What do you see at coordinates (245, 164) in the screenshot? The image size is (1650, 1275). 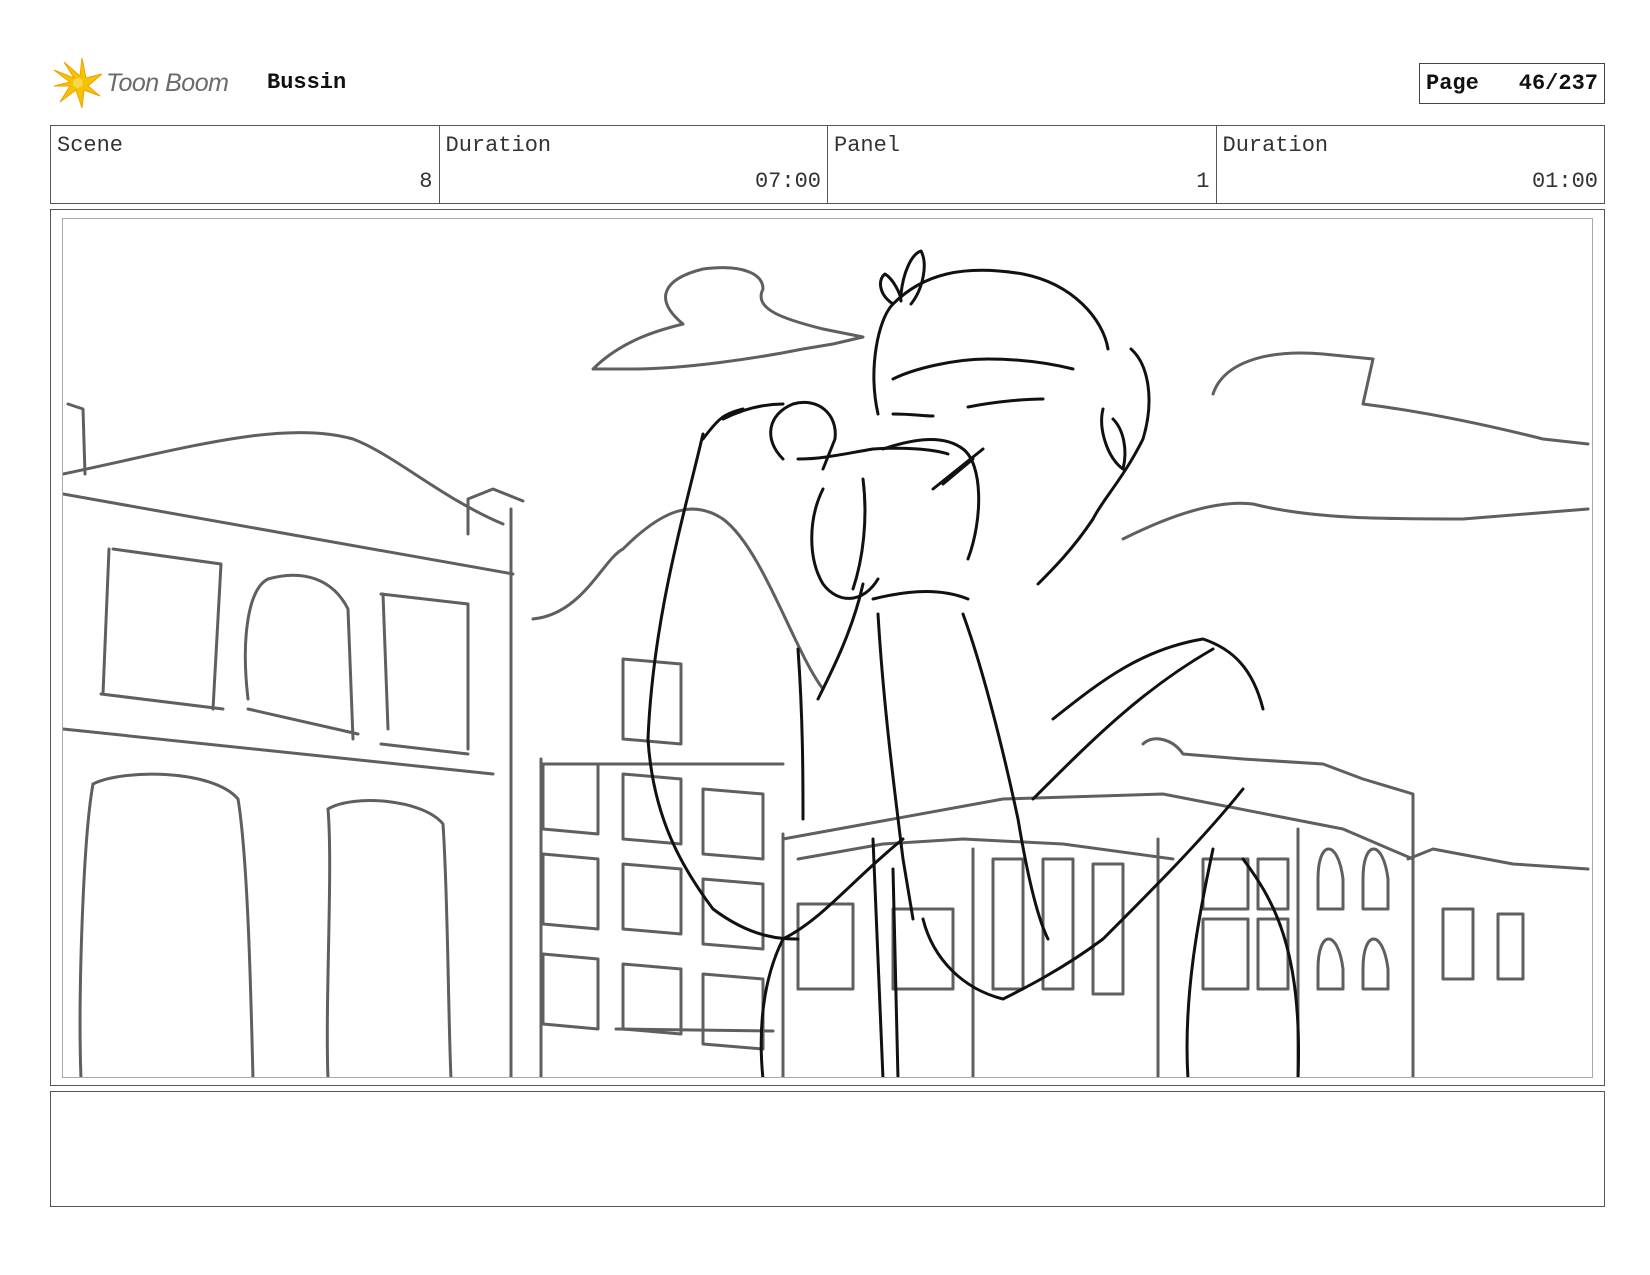 I see `scene-cell: Scene 8` at bounding box center [245, 164].